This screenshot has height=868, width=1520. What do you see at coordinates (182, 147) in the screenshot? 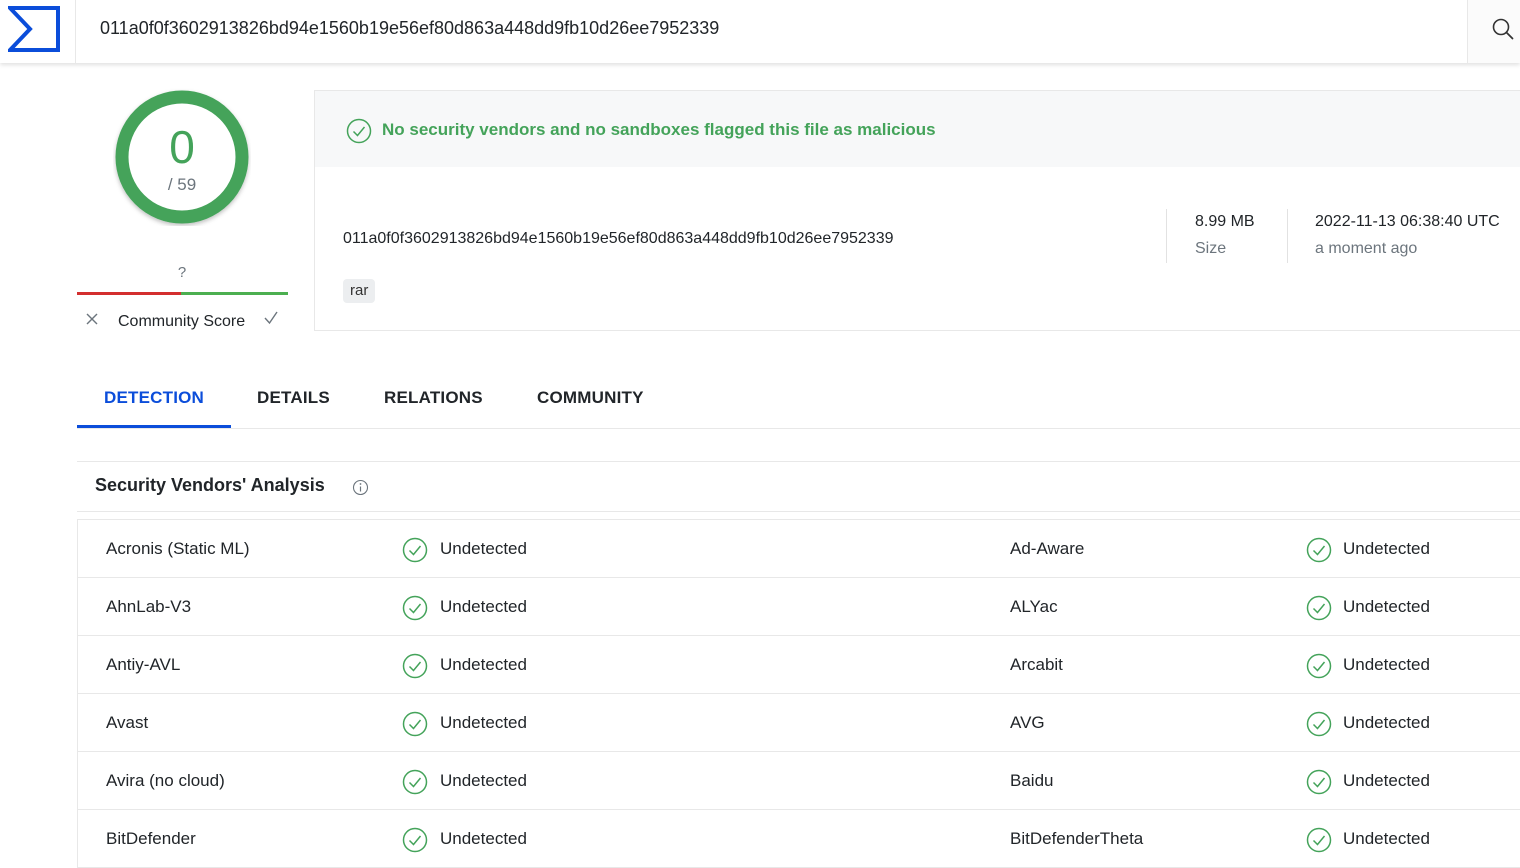
I see `detection-count: 0` at bounding box center [182, 147].